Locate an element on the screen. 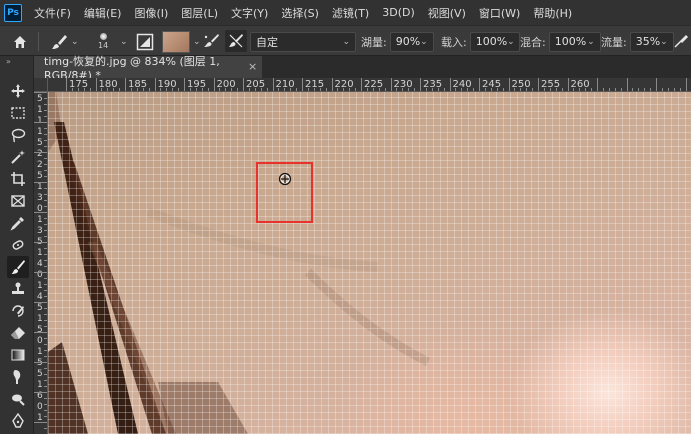 Image resolution: width=691 pixels, height=434 pixels. clean-brush-icon is located at coordinates (236, 41).